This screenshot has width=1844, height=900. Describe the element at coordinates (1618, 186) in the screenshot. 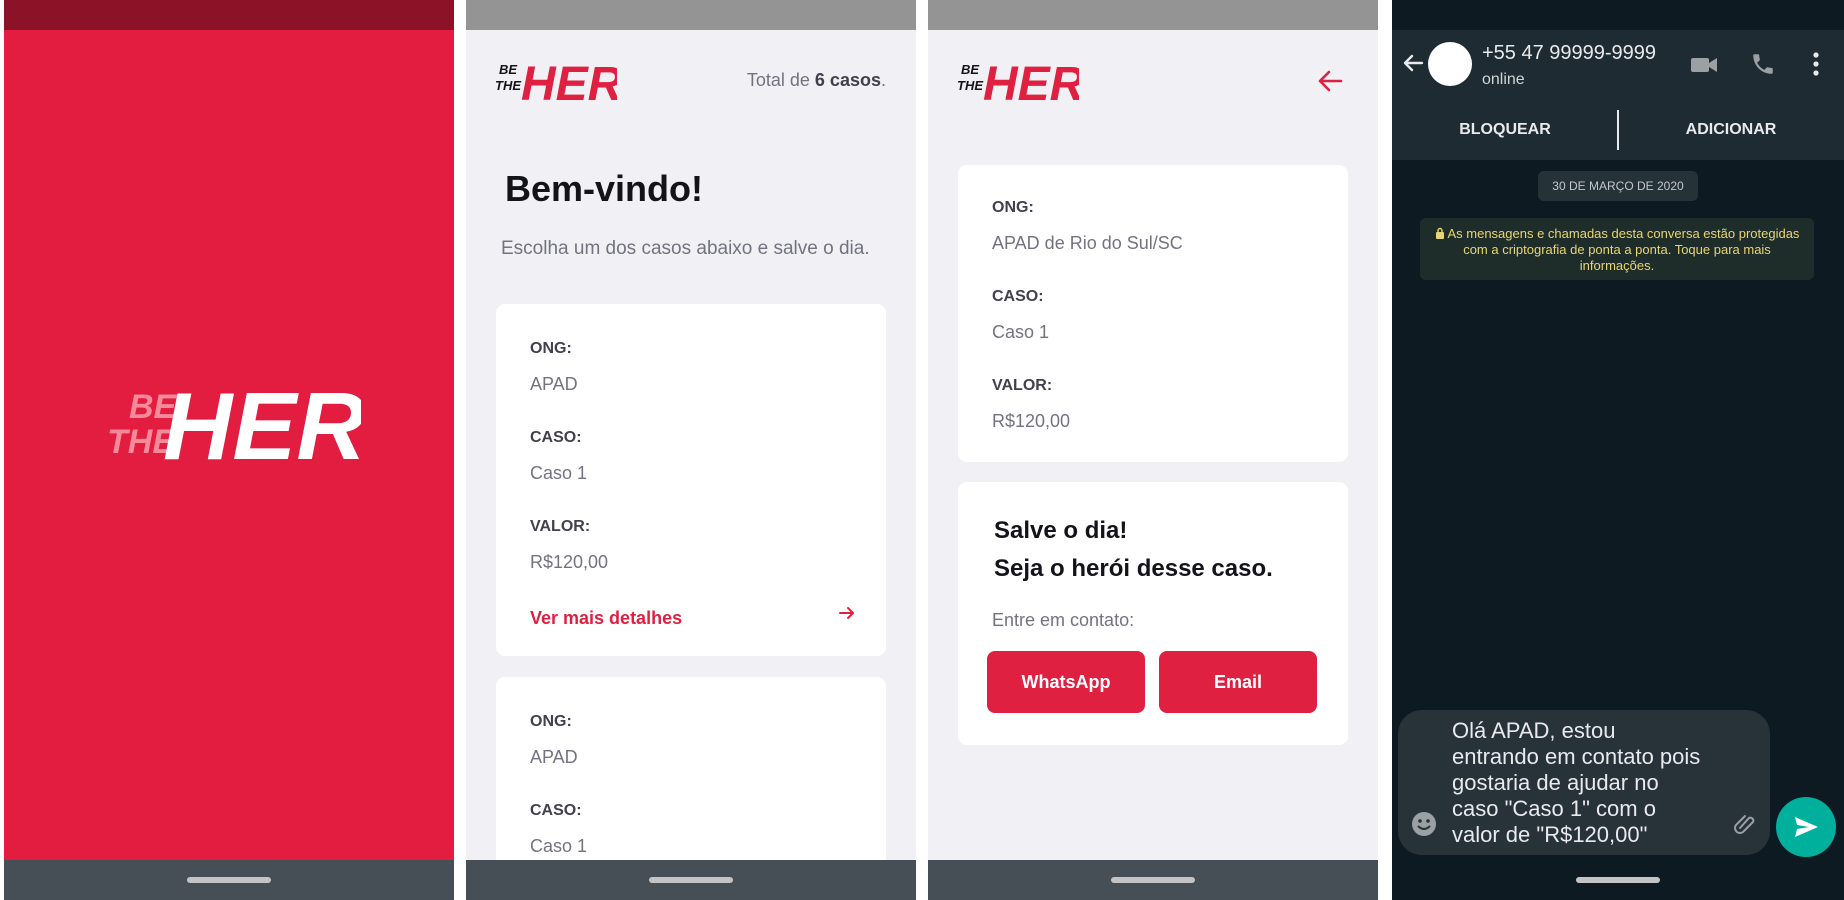

I see `date-chip: 30 DE MARÇO DE 2020` at that location.